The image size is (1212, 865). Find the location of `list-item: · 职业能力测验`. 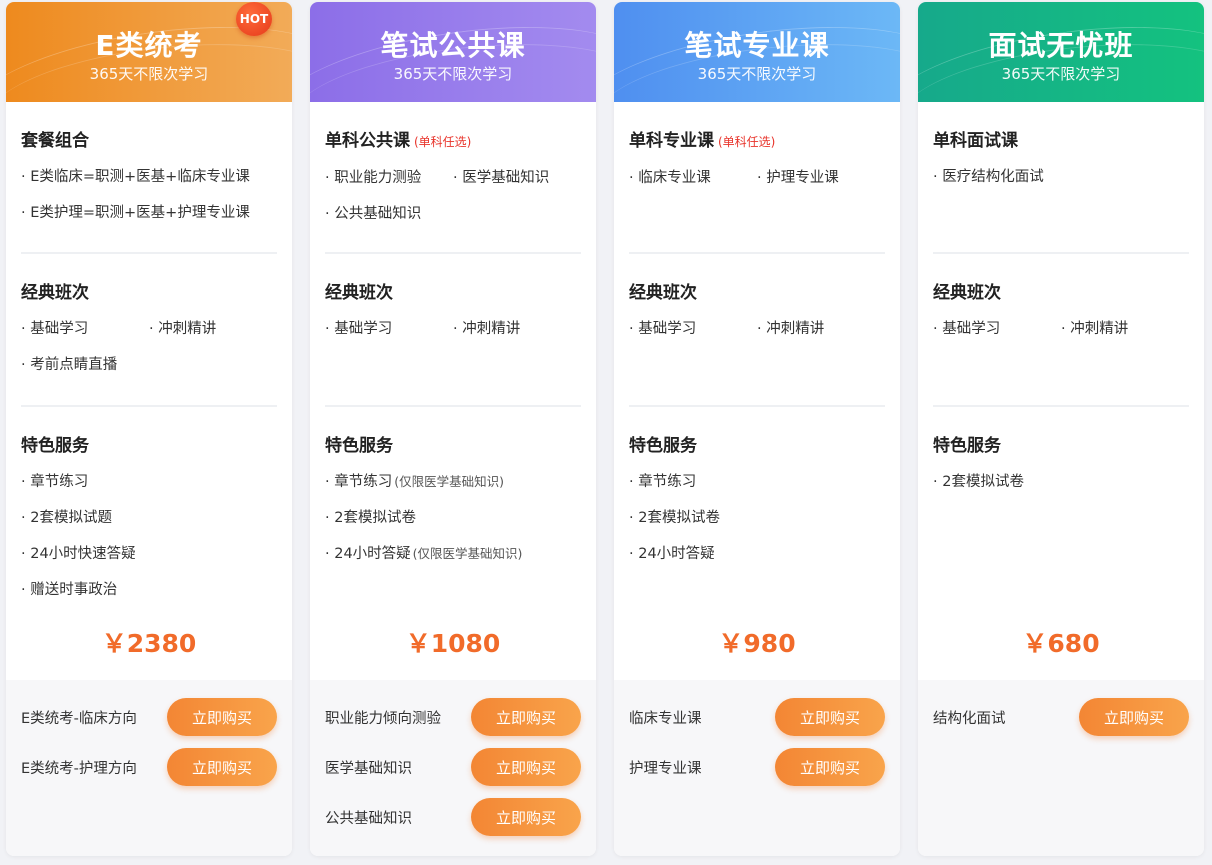

list-item: · 职业能力测验 is located at coordinates (373, 178).